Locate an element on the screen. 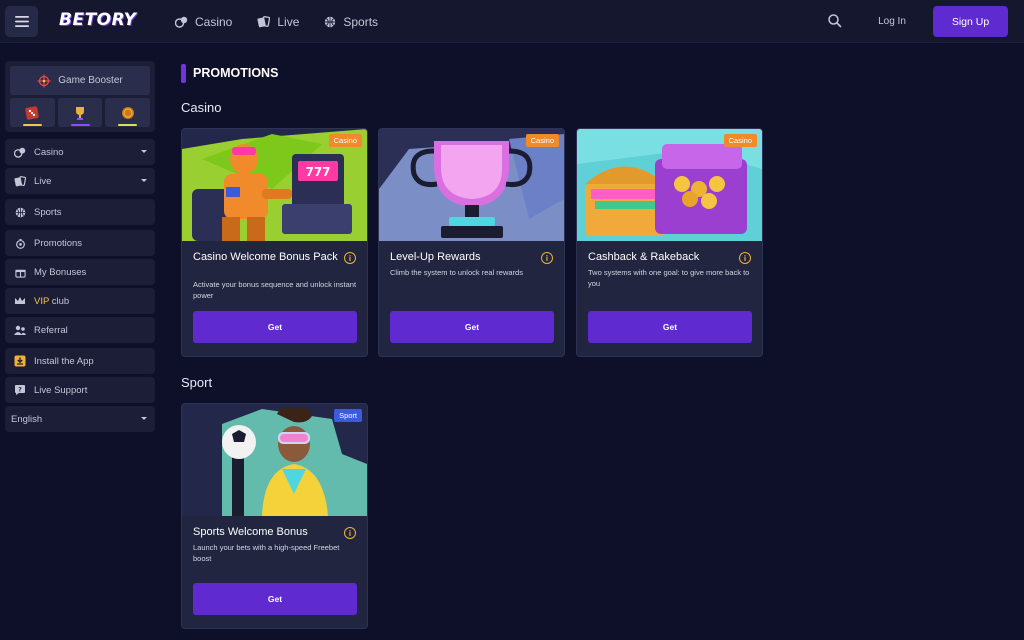 The width and height of the screenshot is (1024, 640). sidebar-item-label: Sports is located at coordinates (48, 212).